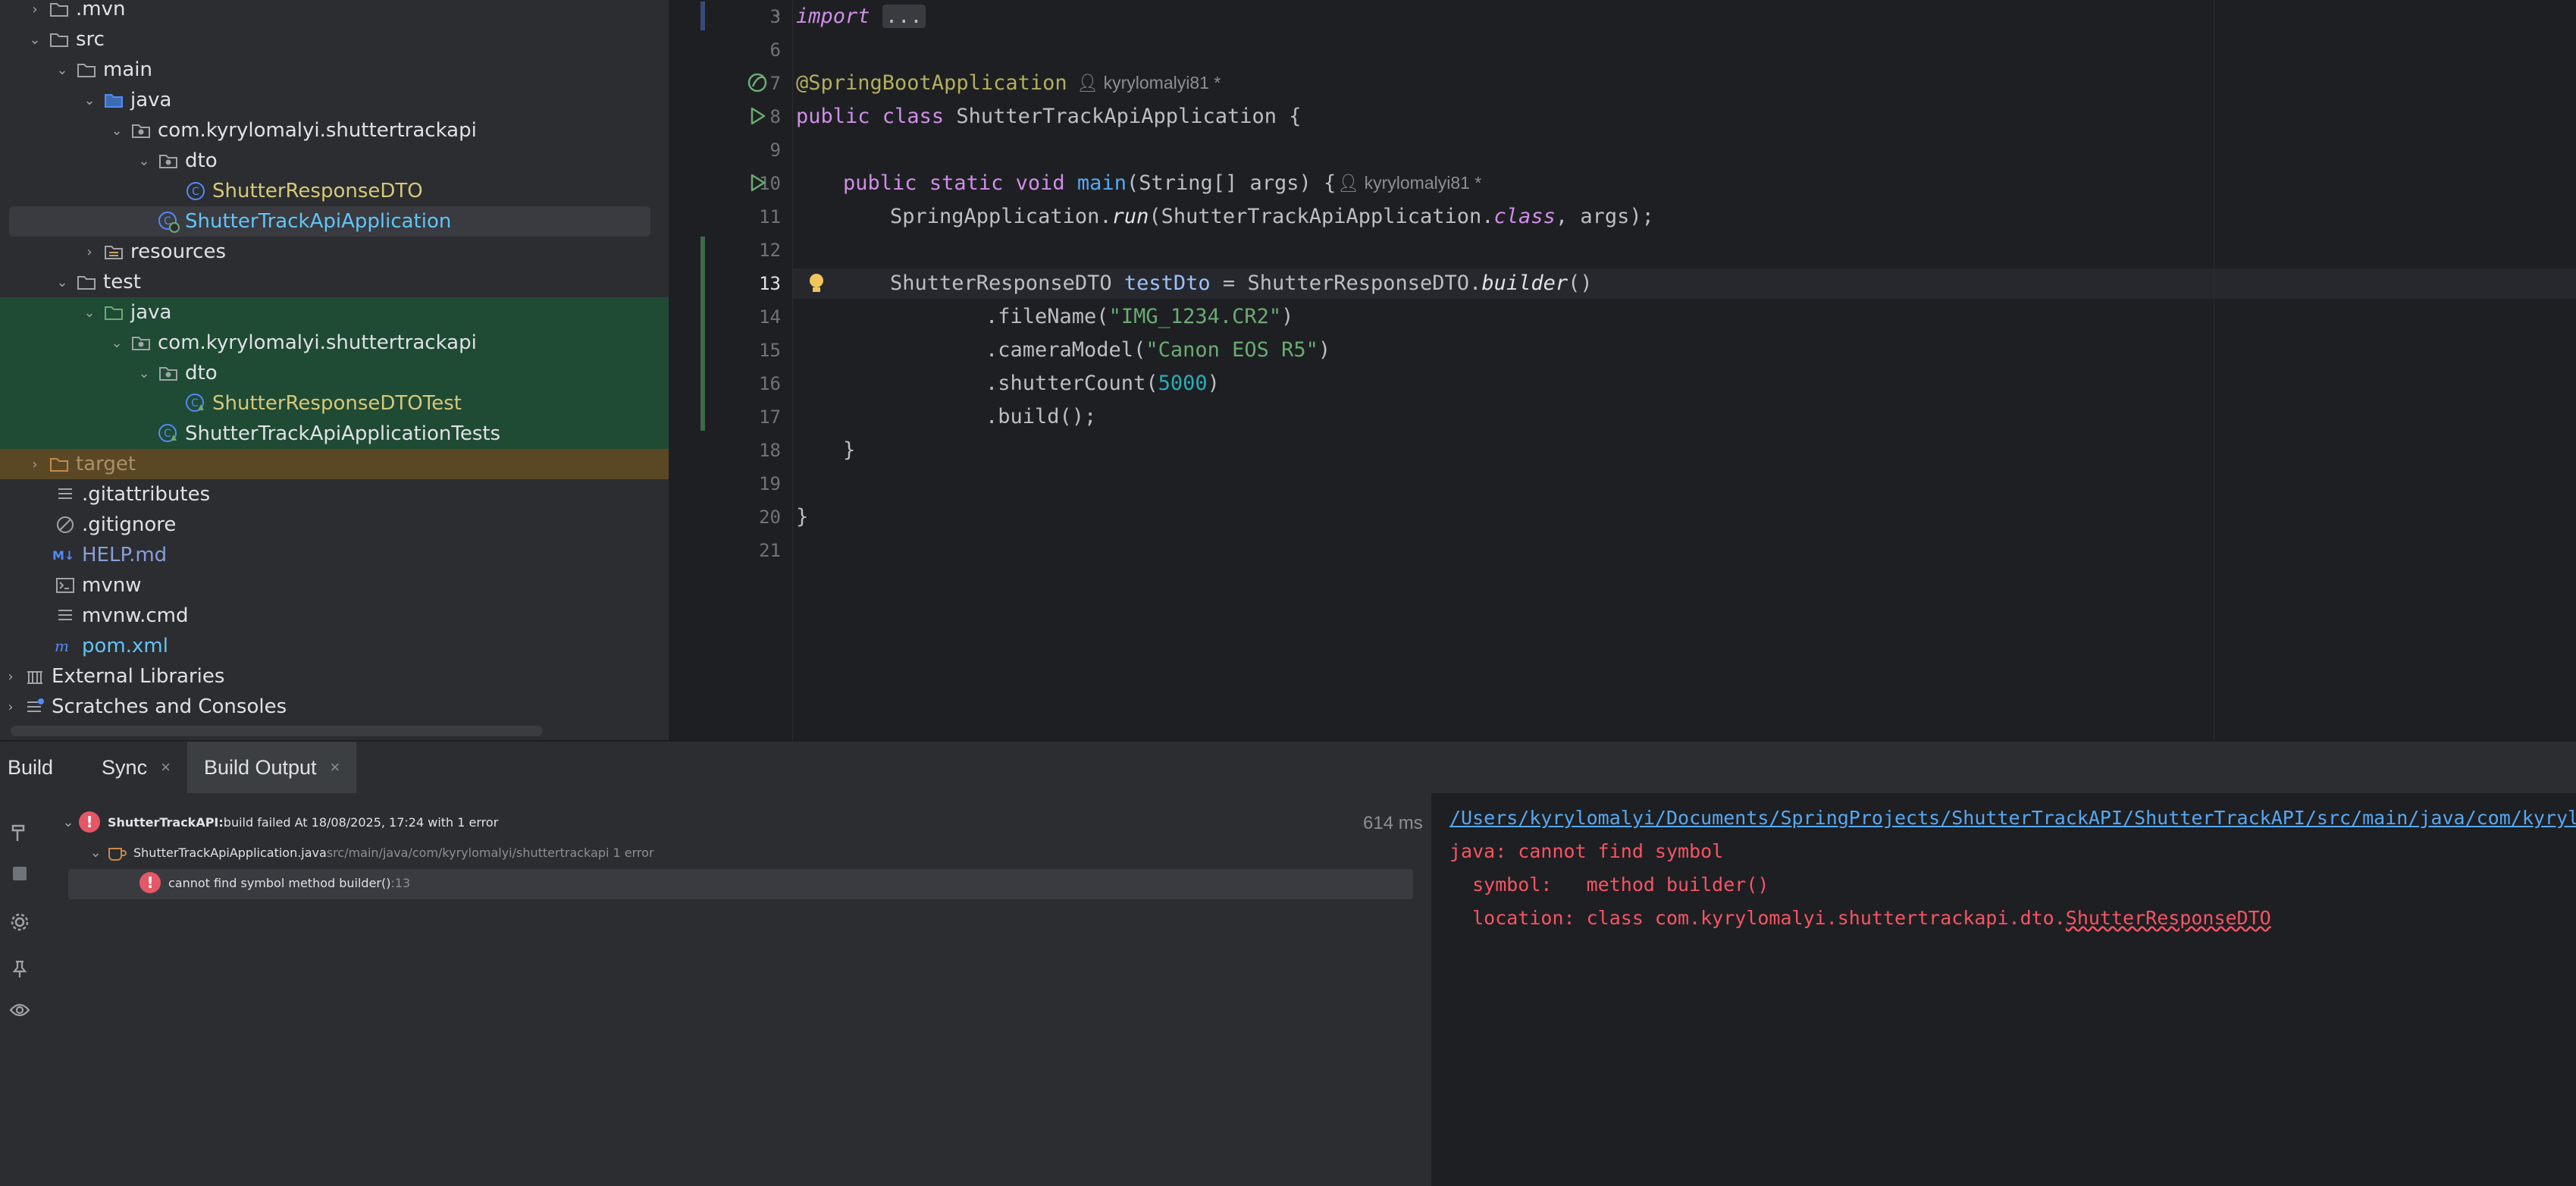 The image size is (2576, 1186). What do you see at coordinates (2169, 918) in the screenshot?
I see `class-reference-link: ShutterResponseDTO` at bounding box center [2169, 918].